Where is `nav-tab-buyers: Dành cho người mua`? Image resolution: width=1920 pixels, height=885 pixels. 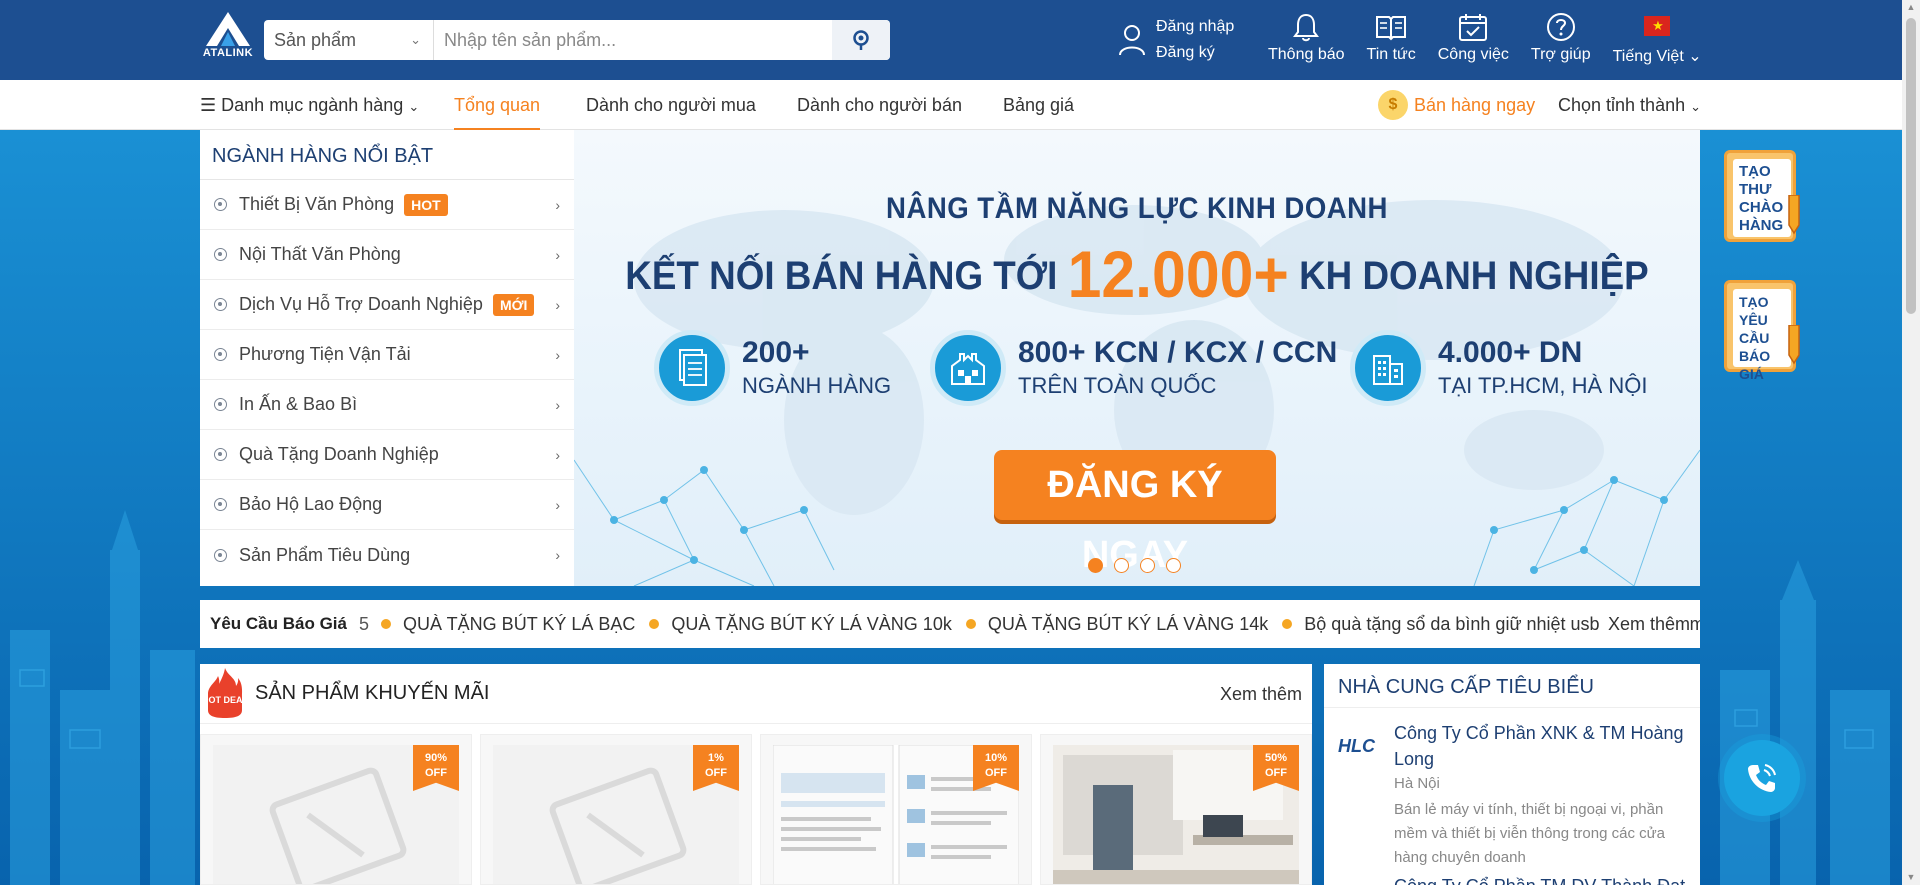 nav-tab-buyers: Dành cho người mua is located at coordinates (671, 105).